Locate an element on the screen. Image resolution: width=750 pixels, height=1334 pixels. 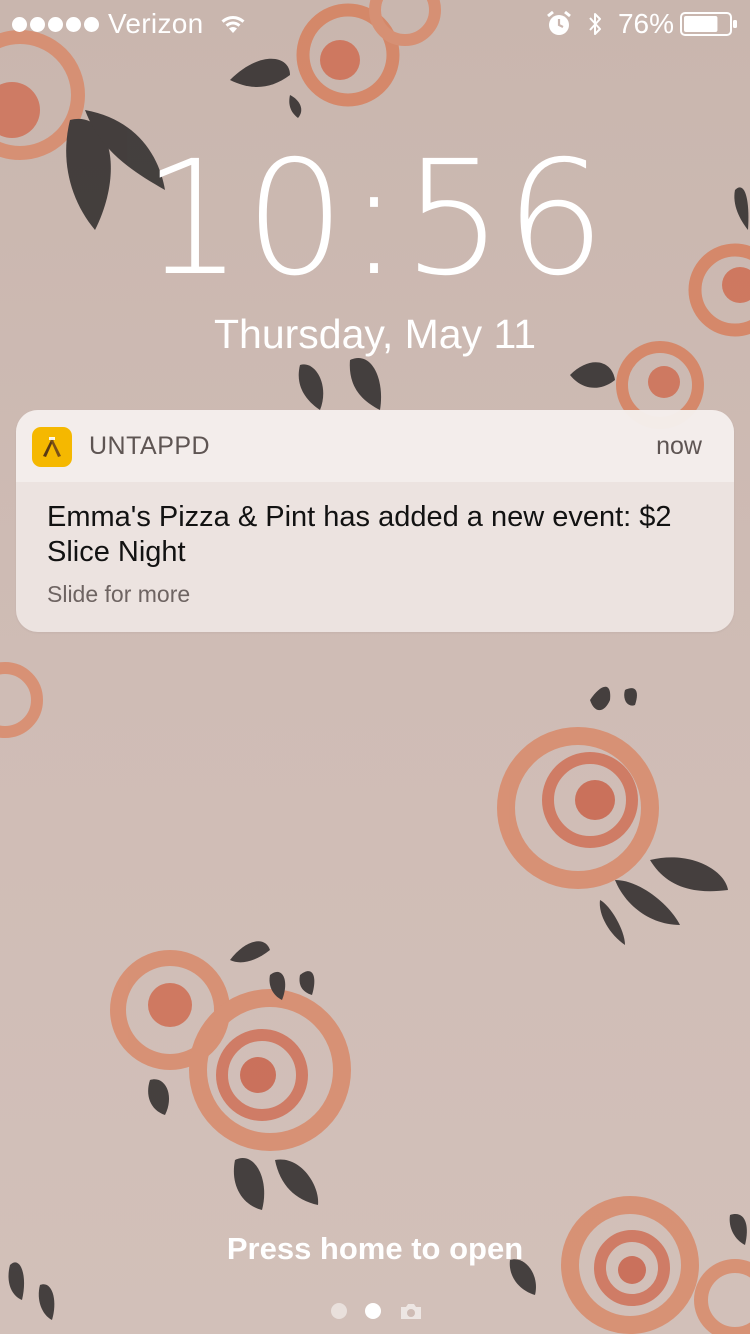
notification-app-name: UNTAPPD is located at coordinates (150, 446).